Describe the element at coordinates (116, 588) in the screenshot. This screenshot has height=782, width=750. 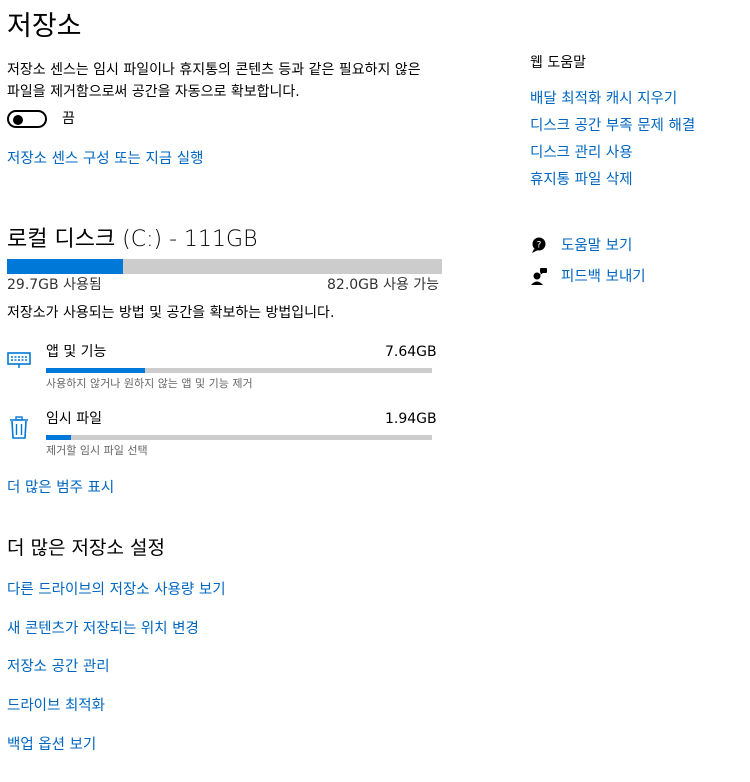
I see `more-settings-link-other-drives: 다른 드라이브의 저장소 사용량 보기` at that location.